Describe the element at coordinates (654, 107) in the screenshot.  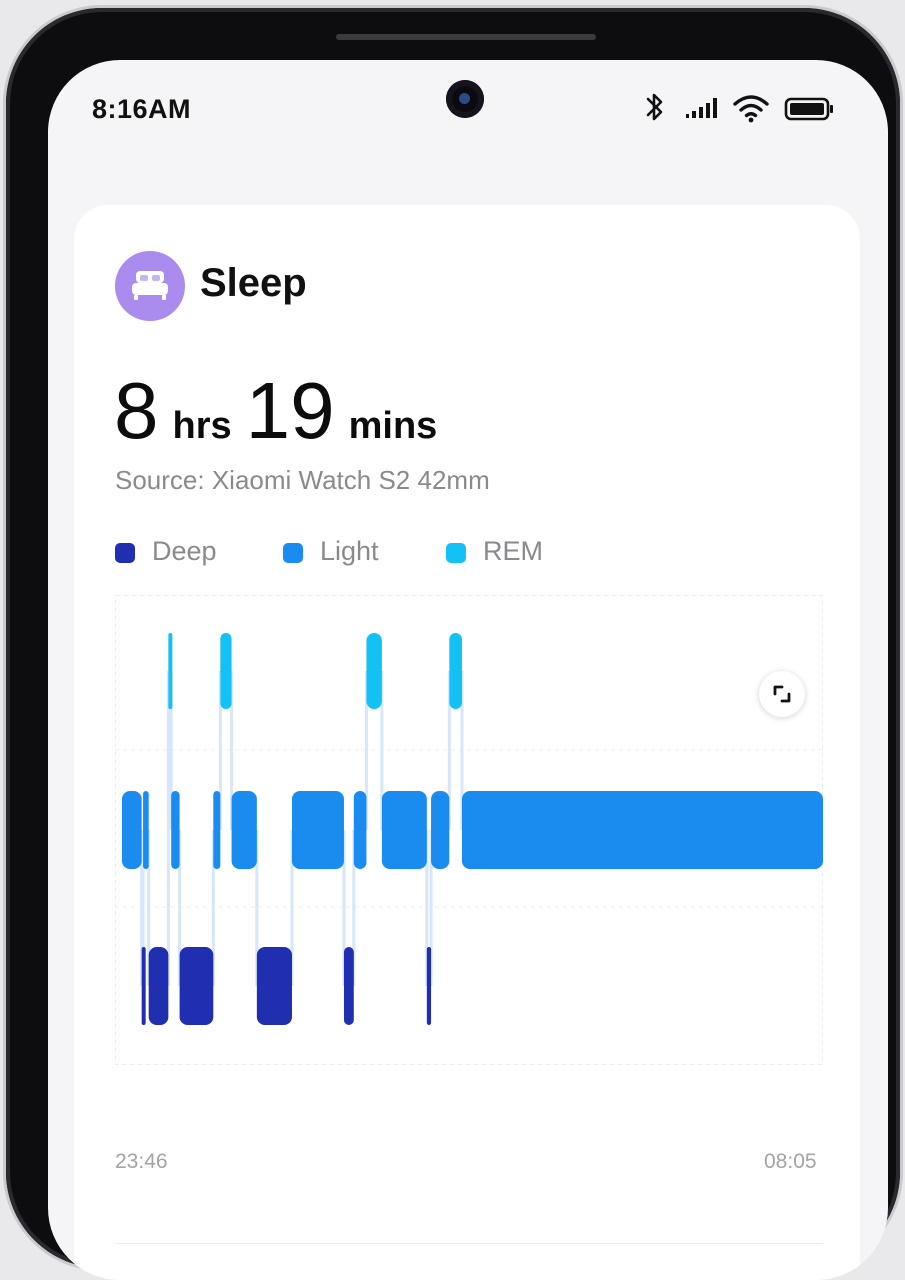
I see `bluetooth-icon` at that location.